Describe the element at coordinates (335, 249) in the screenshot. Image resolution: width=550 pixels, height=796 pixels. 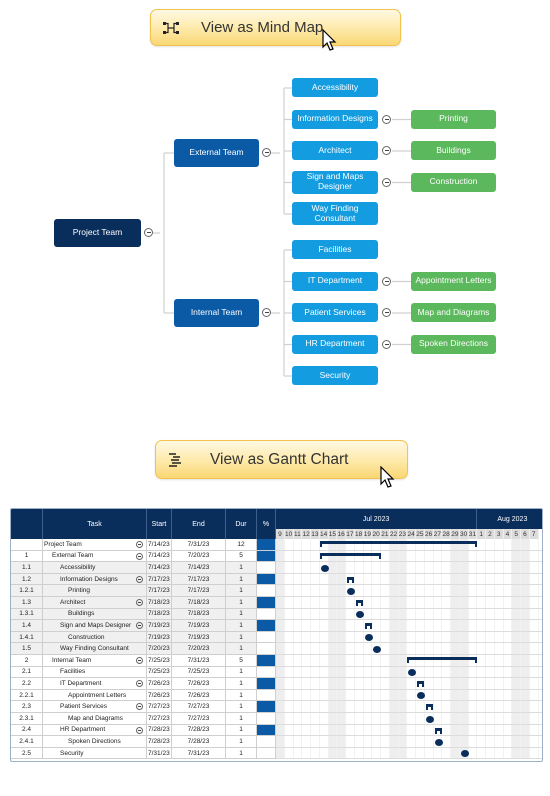
I see `mind-map-node-facilities: Facilities` at that location.